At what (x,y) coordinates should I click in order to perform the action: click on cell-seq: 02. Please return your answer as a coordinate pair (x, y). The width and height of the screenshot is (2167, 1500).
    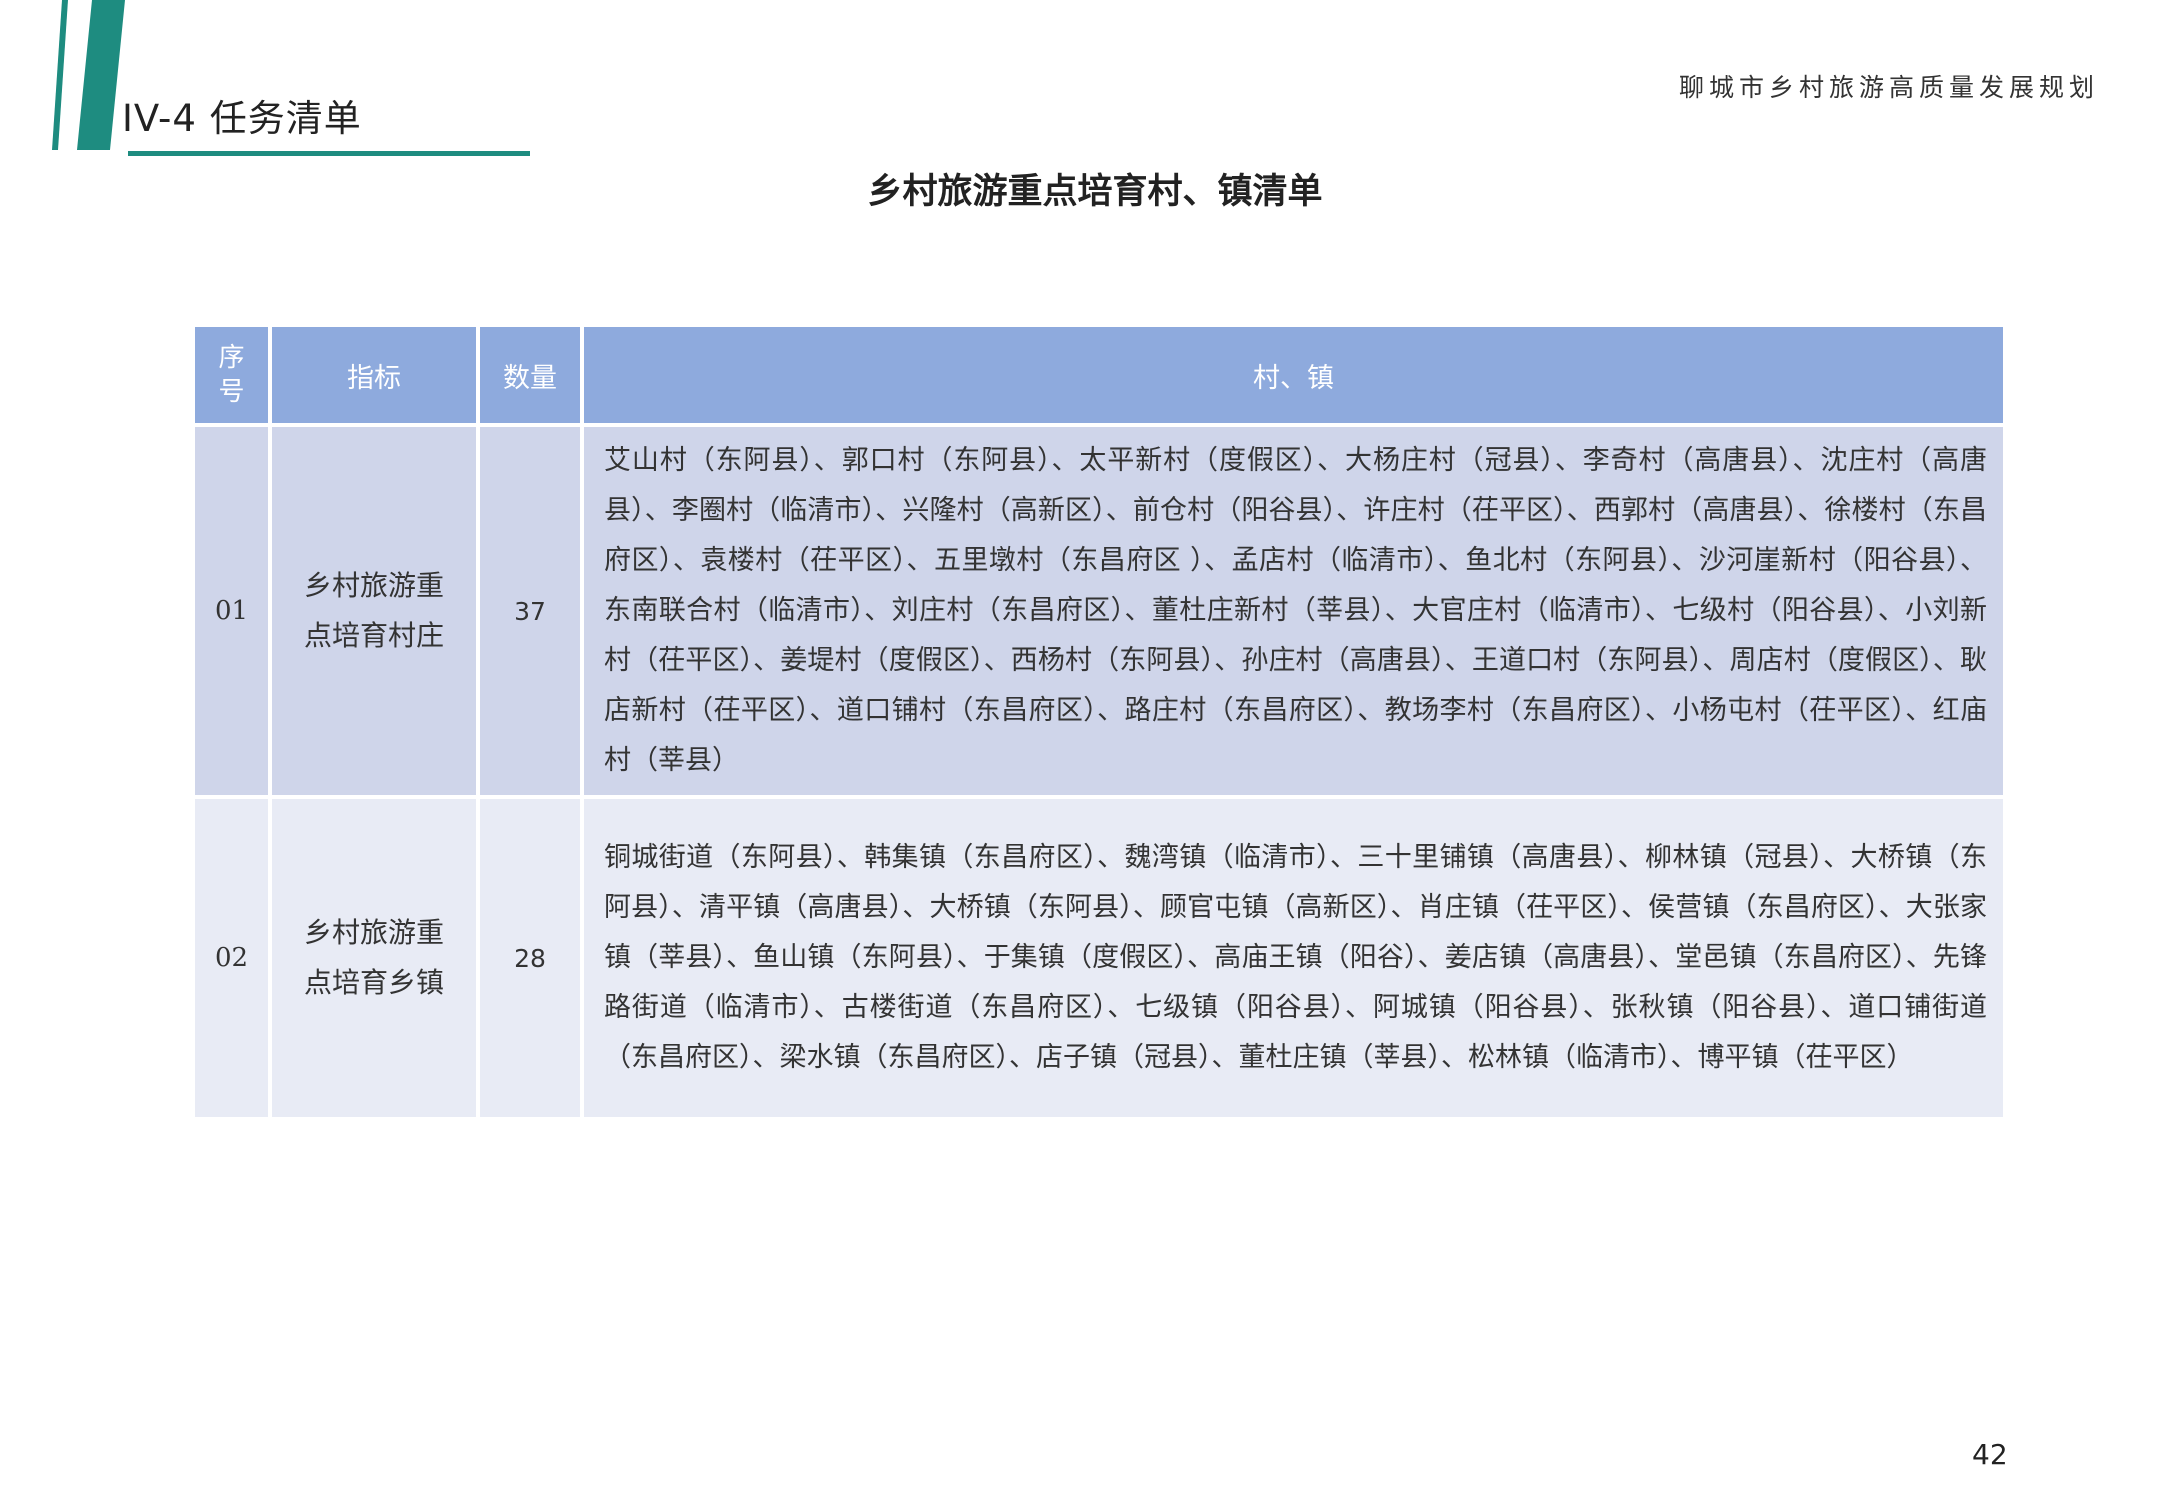
    Looking at the image, I should click on (231, 958).